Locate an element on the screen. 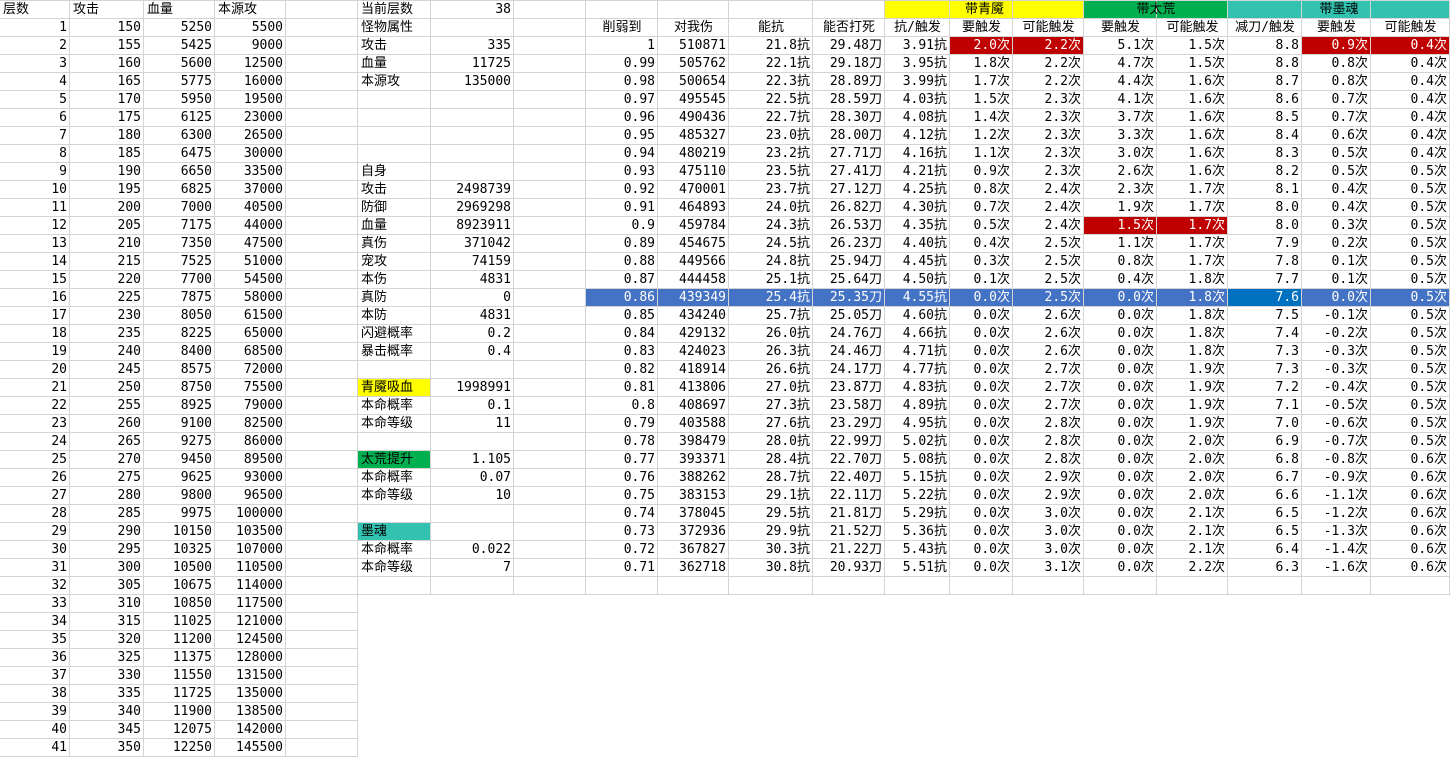 The width and height of the screenshot is (1450, 757). right-table-cell: 6.5 is located at coordinates (1265, 514).